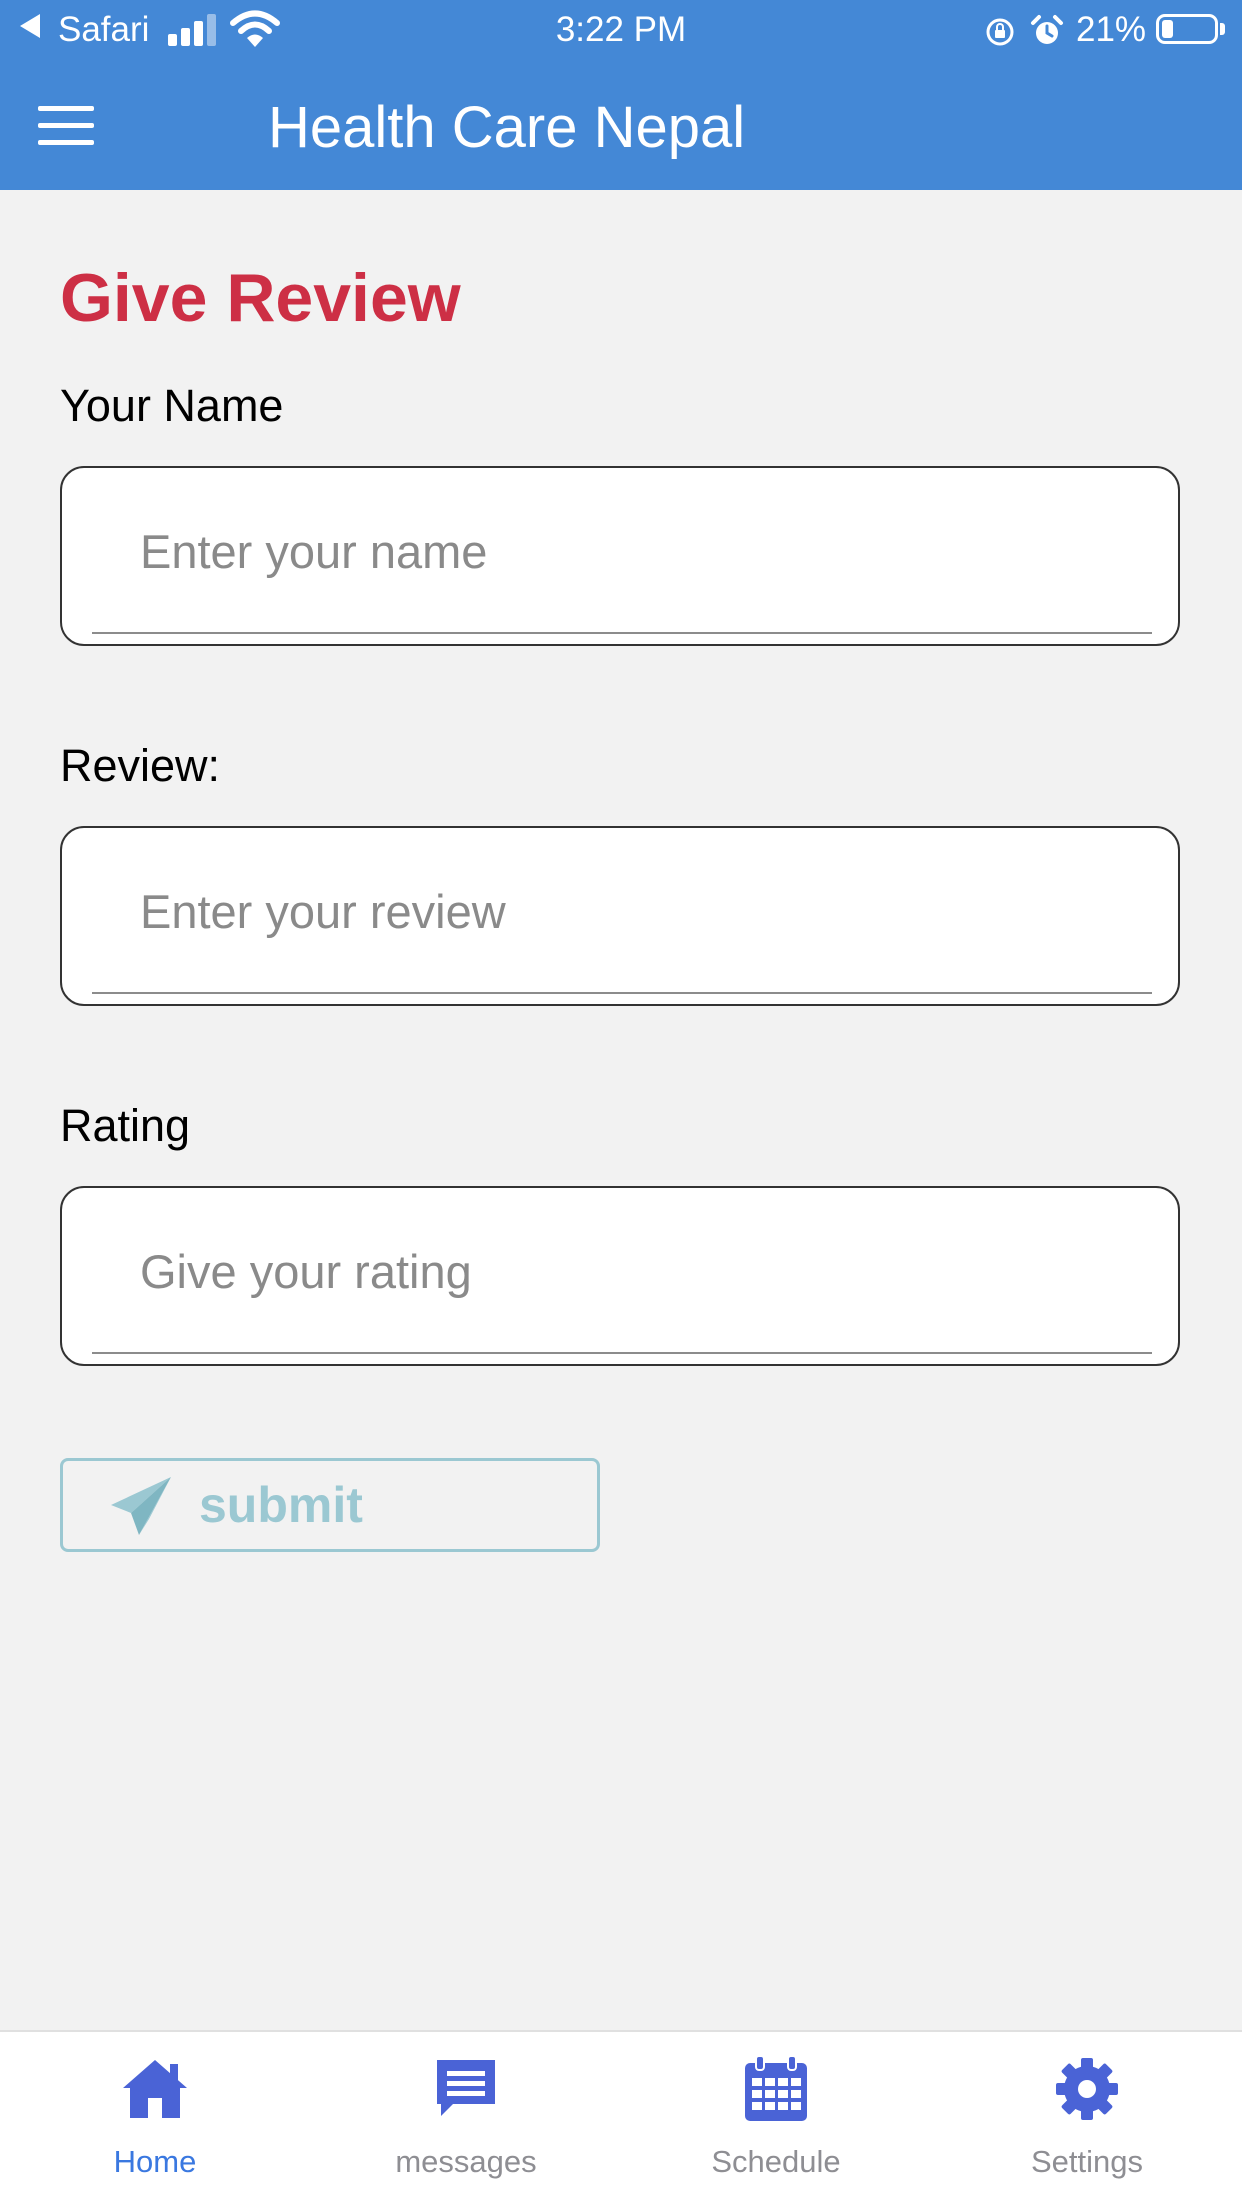  Describe the element at coordinates (1087, 2089) in the screenshot. I see `gear-icon` at that location.